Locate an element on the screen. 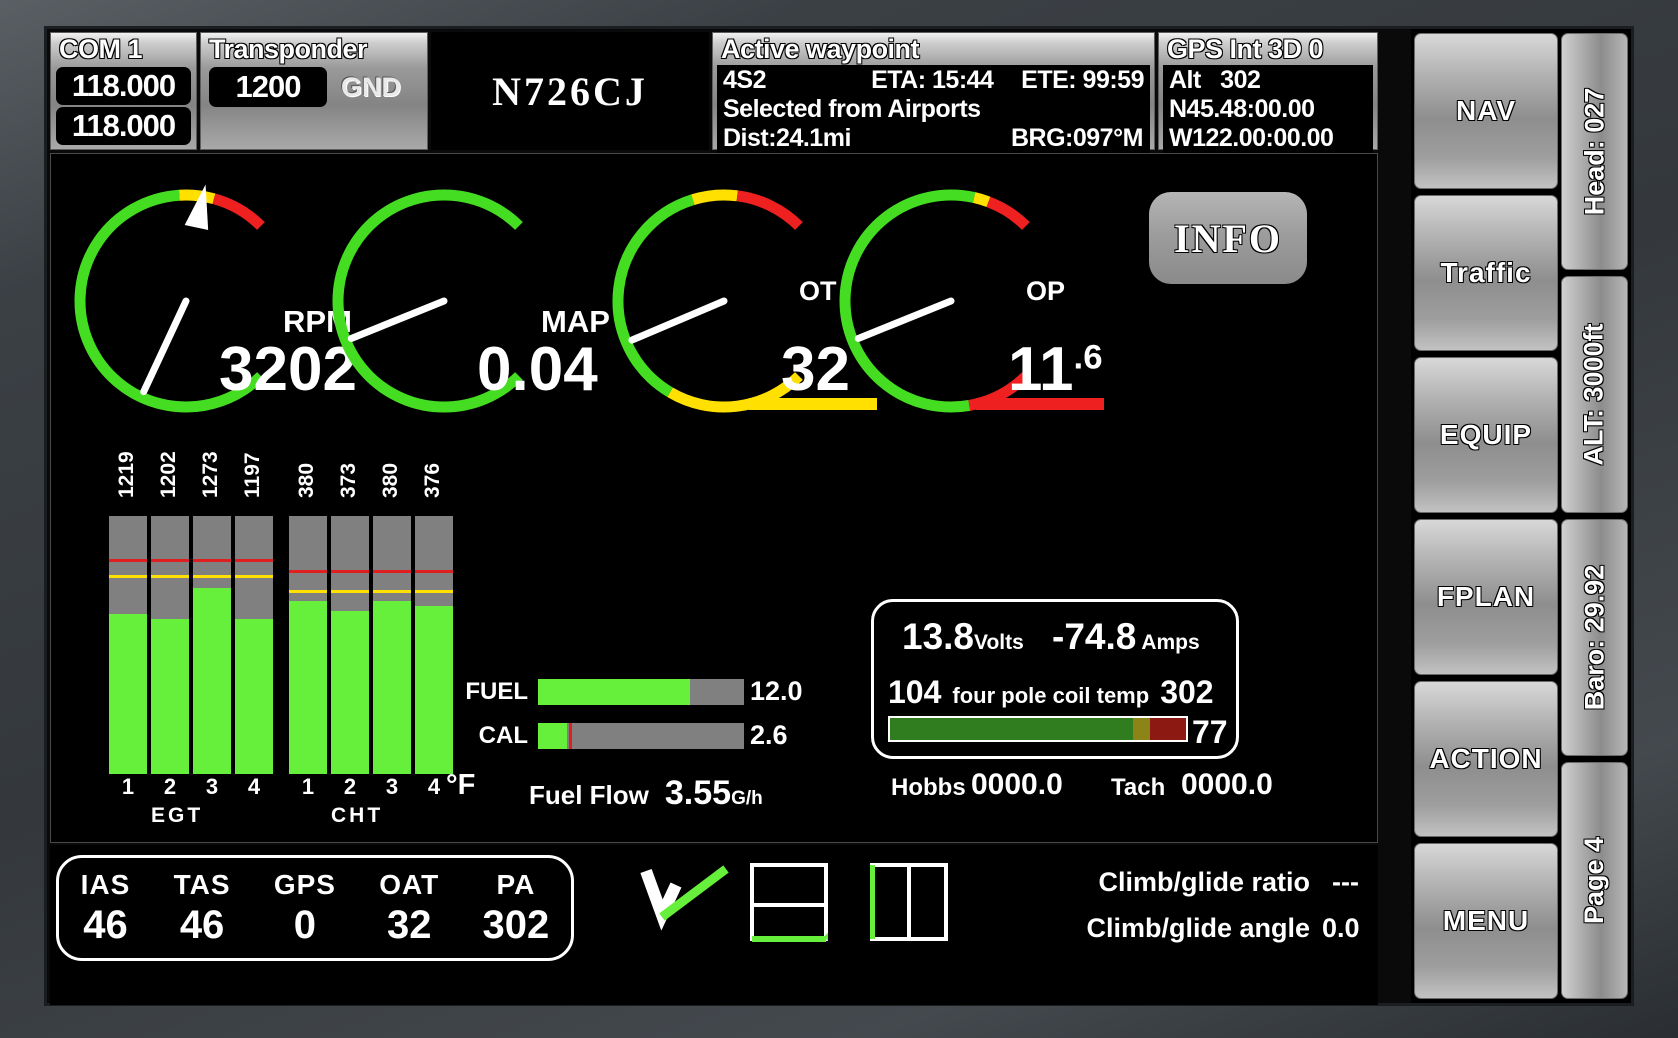 This screenshot has height=1038, width=1678. com-radio-panel: COM 1 118.000 118.000 is located at coordinates (123, 91).